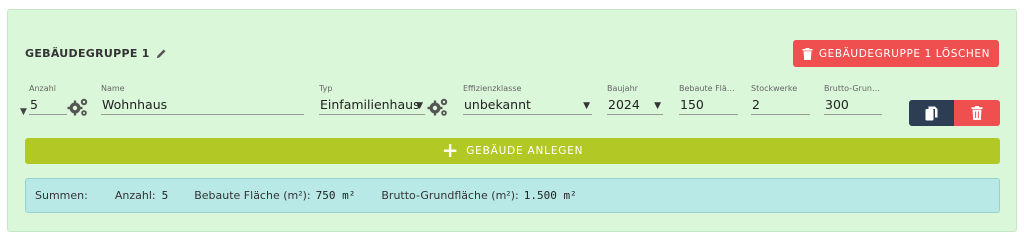 The width and height of the screenshot is (1024, 240). What do you see at coordinates (161, 53) in the screenshot?
I see `pencil-icon` at bounding box center [161, 53].